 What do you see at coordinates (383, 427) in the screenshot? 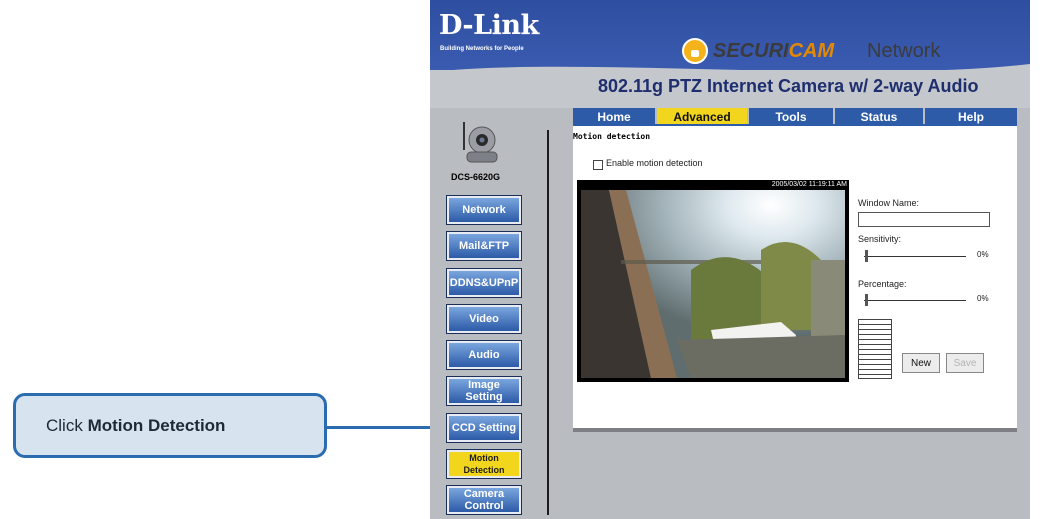
I see `callout-connector` at bounding box center [383, 427].